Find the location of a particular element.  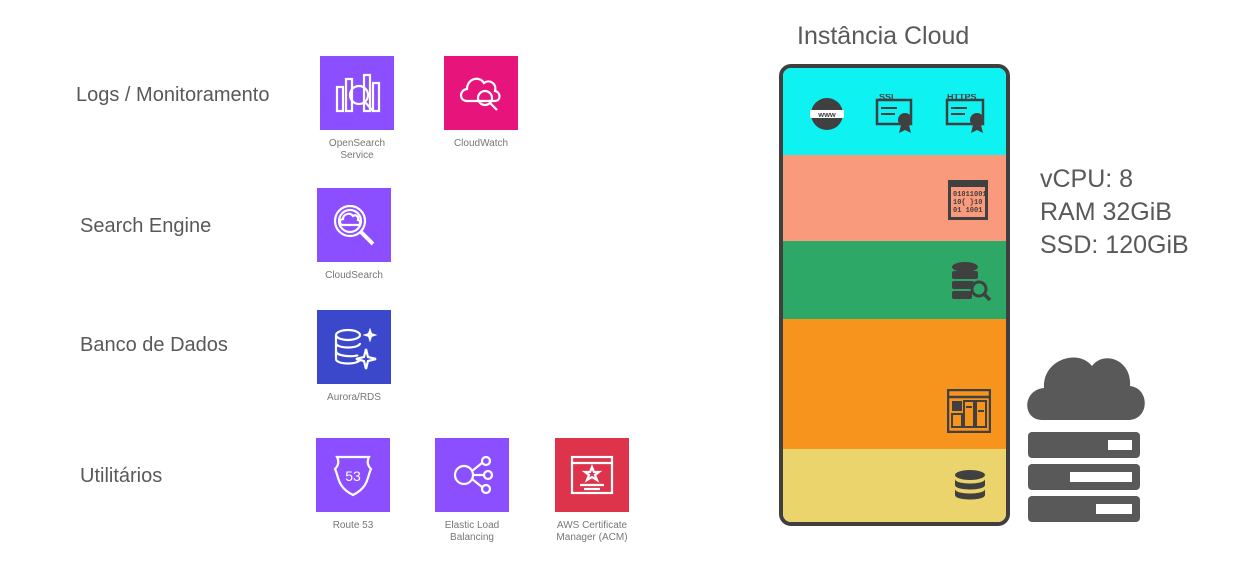

service-cloudwatch: CloudWatch is located at coordinates (481, 103).